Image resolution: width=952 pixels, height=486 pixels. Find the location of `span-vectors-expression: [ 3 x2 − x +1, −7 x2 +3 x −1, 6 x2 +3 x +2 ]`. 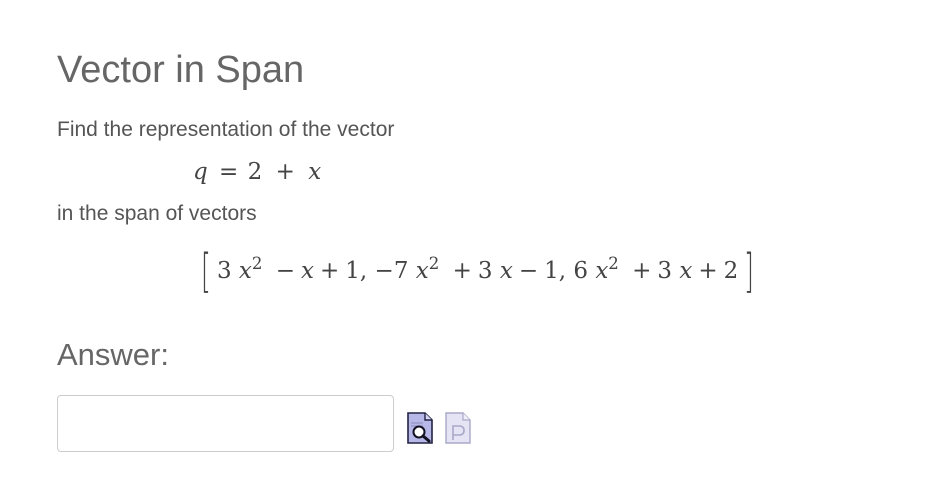

span-vectors-expression: [ 3 x2 − x +1, −7 x2 +3 x −1, 6 x2 +3 x +2 ] is located at coordinates (477, 271).